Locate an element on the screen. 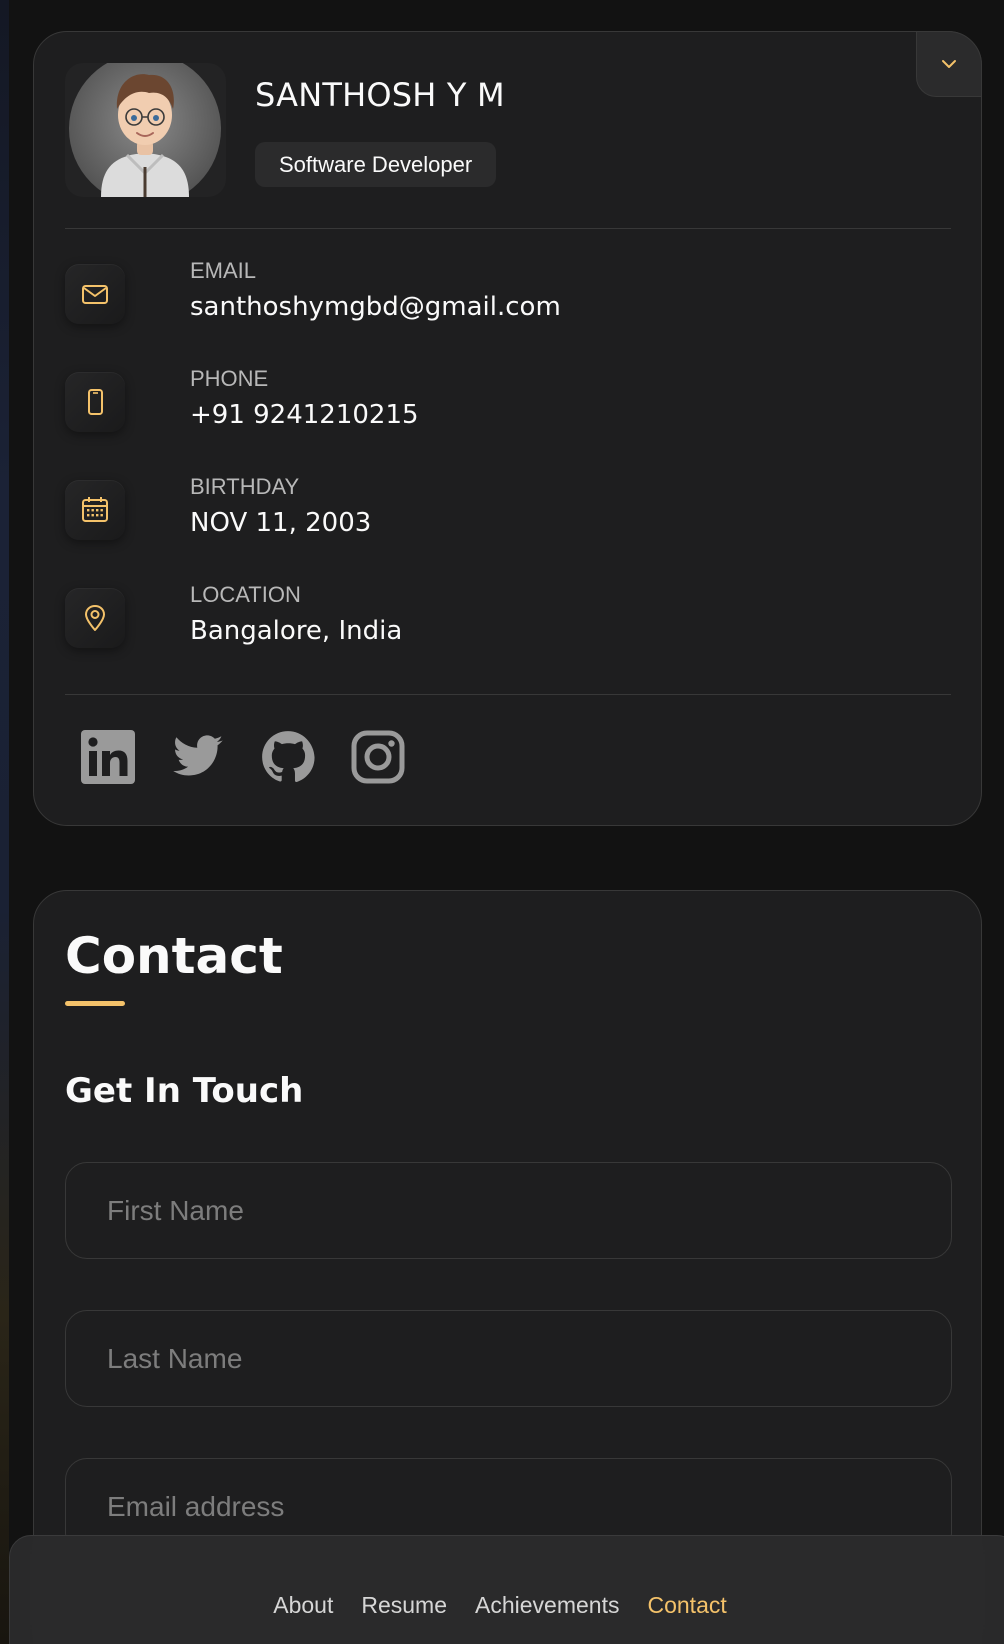 The image size is (1004, 1644). last-name-field is located at coordinates (508, 1358).